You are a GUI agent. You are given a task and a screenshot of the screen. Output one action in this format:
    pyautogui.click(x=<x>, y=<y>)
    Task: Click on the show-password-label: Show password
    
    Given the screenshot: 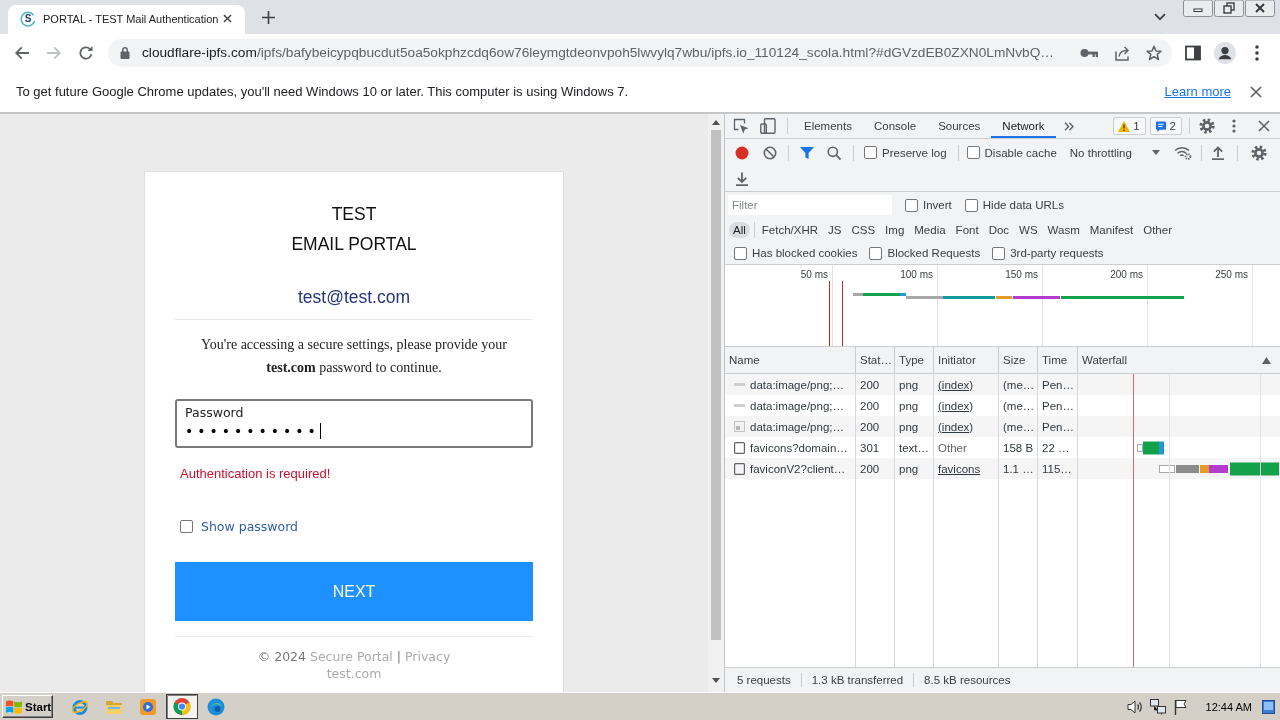 What is the action you would take?
    pyautogui.click(x=250, y=526)
    